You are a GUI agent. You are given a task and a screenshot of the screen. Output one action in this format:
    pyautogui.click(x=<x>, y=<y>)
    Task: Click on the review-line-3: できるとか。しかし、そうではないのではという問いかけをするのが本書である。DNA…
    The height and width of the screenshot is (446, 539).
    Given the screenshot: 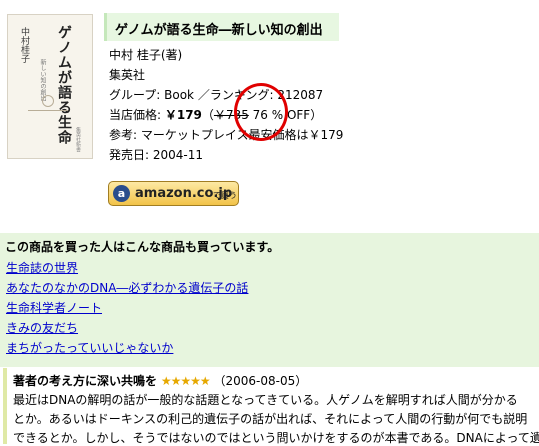 What is the action you would take?
    pyautogui.click(x=276, y=438)
    